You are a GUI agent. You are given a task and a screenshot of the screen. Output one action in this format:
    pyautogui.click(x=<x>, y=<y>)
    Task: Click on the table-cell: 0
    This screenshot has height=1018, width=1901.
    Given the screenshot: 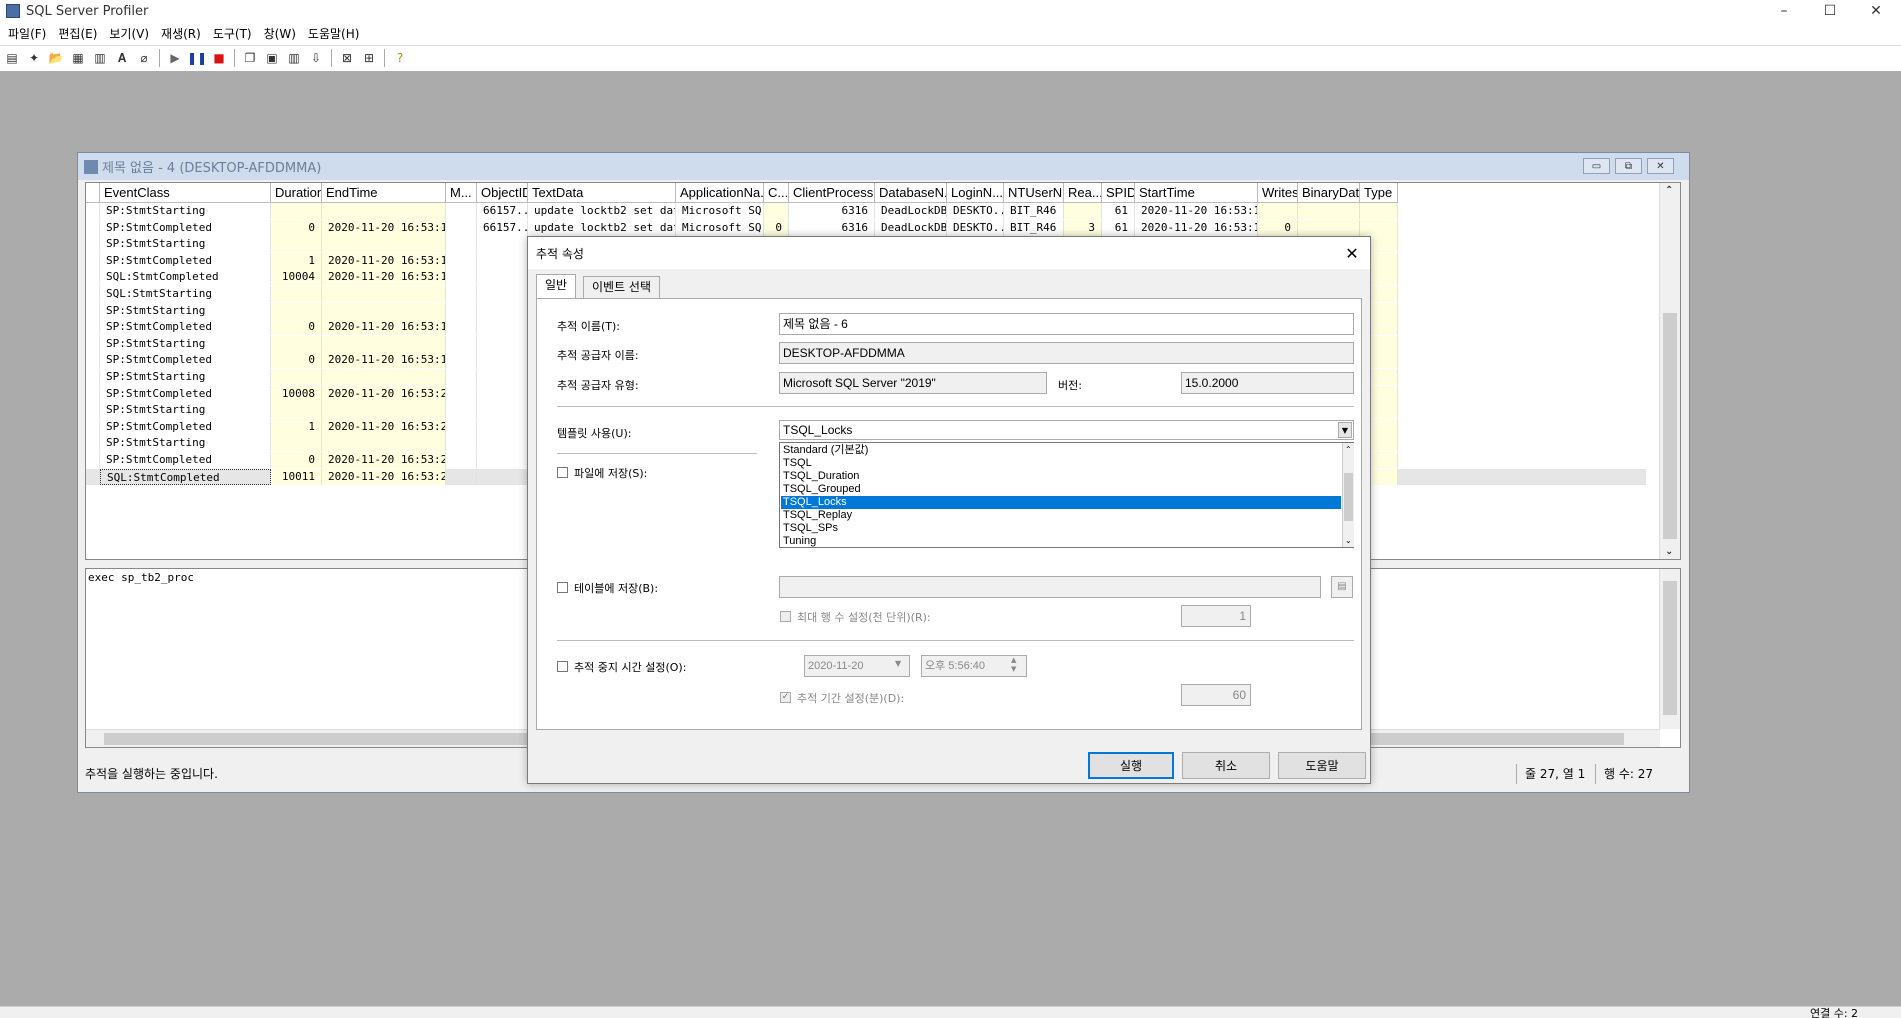 What is the action you would take?
    pyautogui.click(x=296, y=360)
    